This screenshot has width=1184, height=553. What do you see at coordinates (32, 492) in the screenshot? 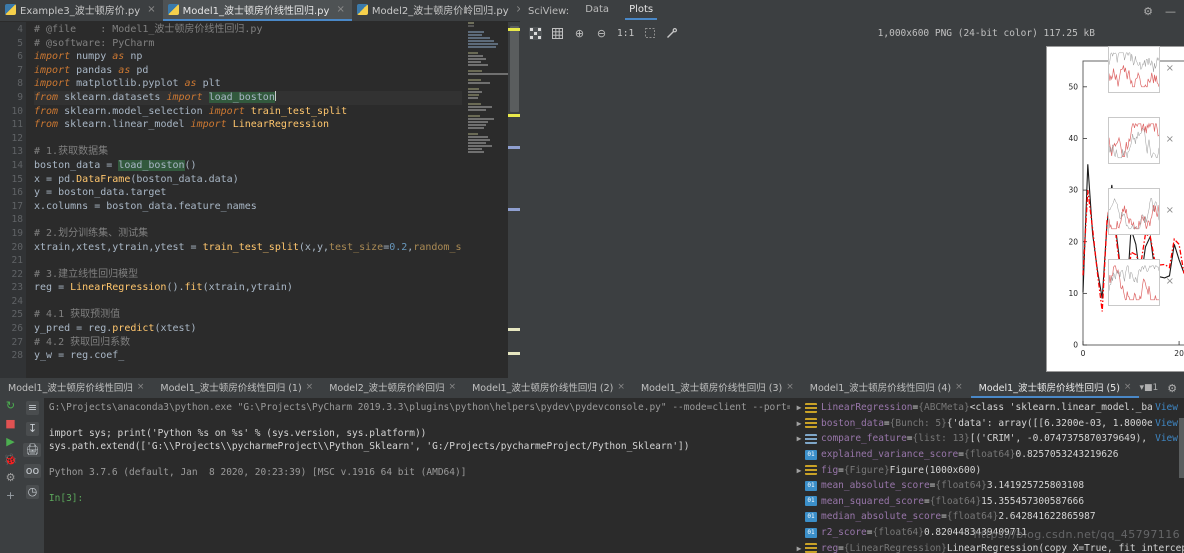
I see `history-icon: ◷` at bounding box center [32, 492].